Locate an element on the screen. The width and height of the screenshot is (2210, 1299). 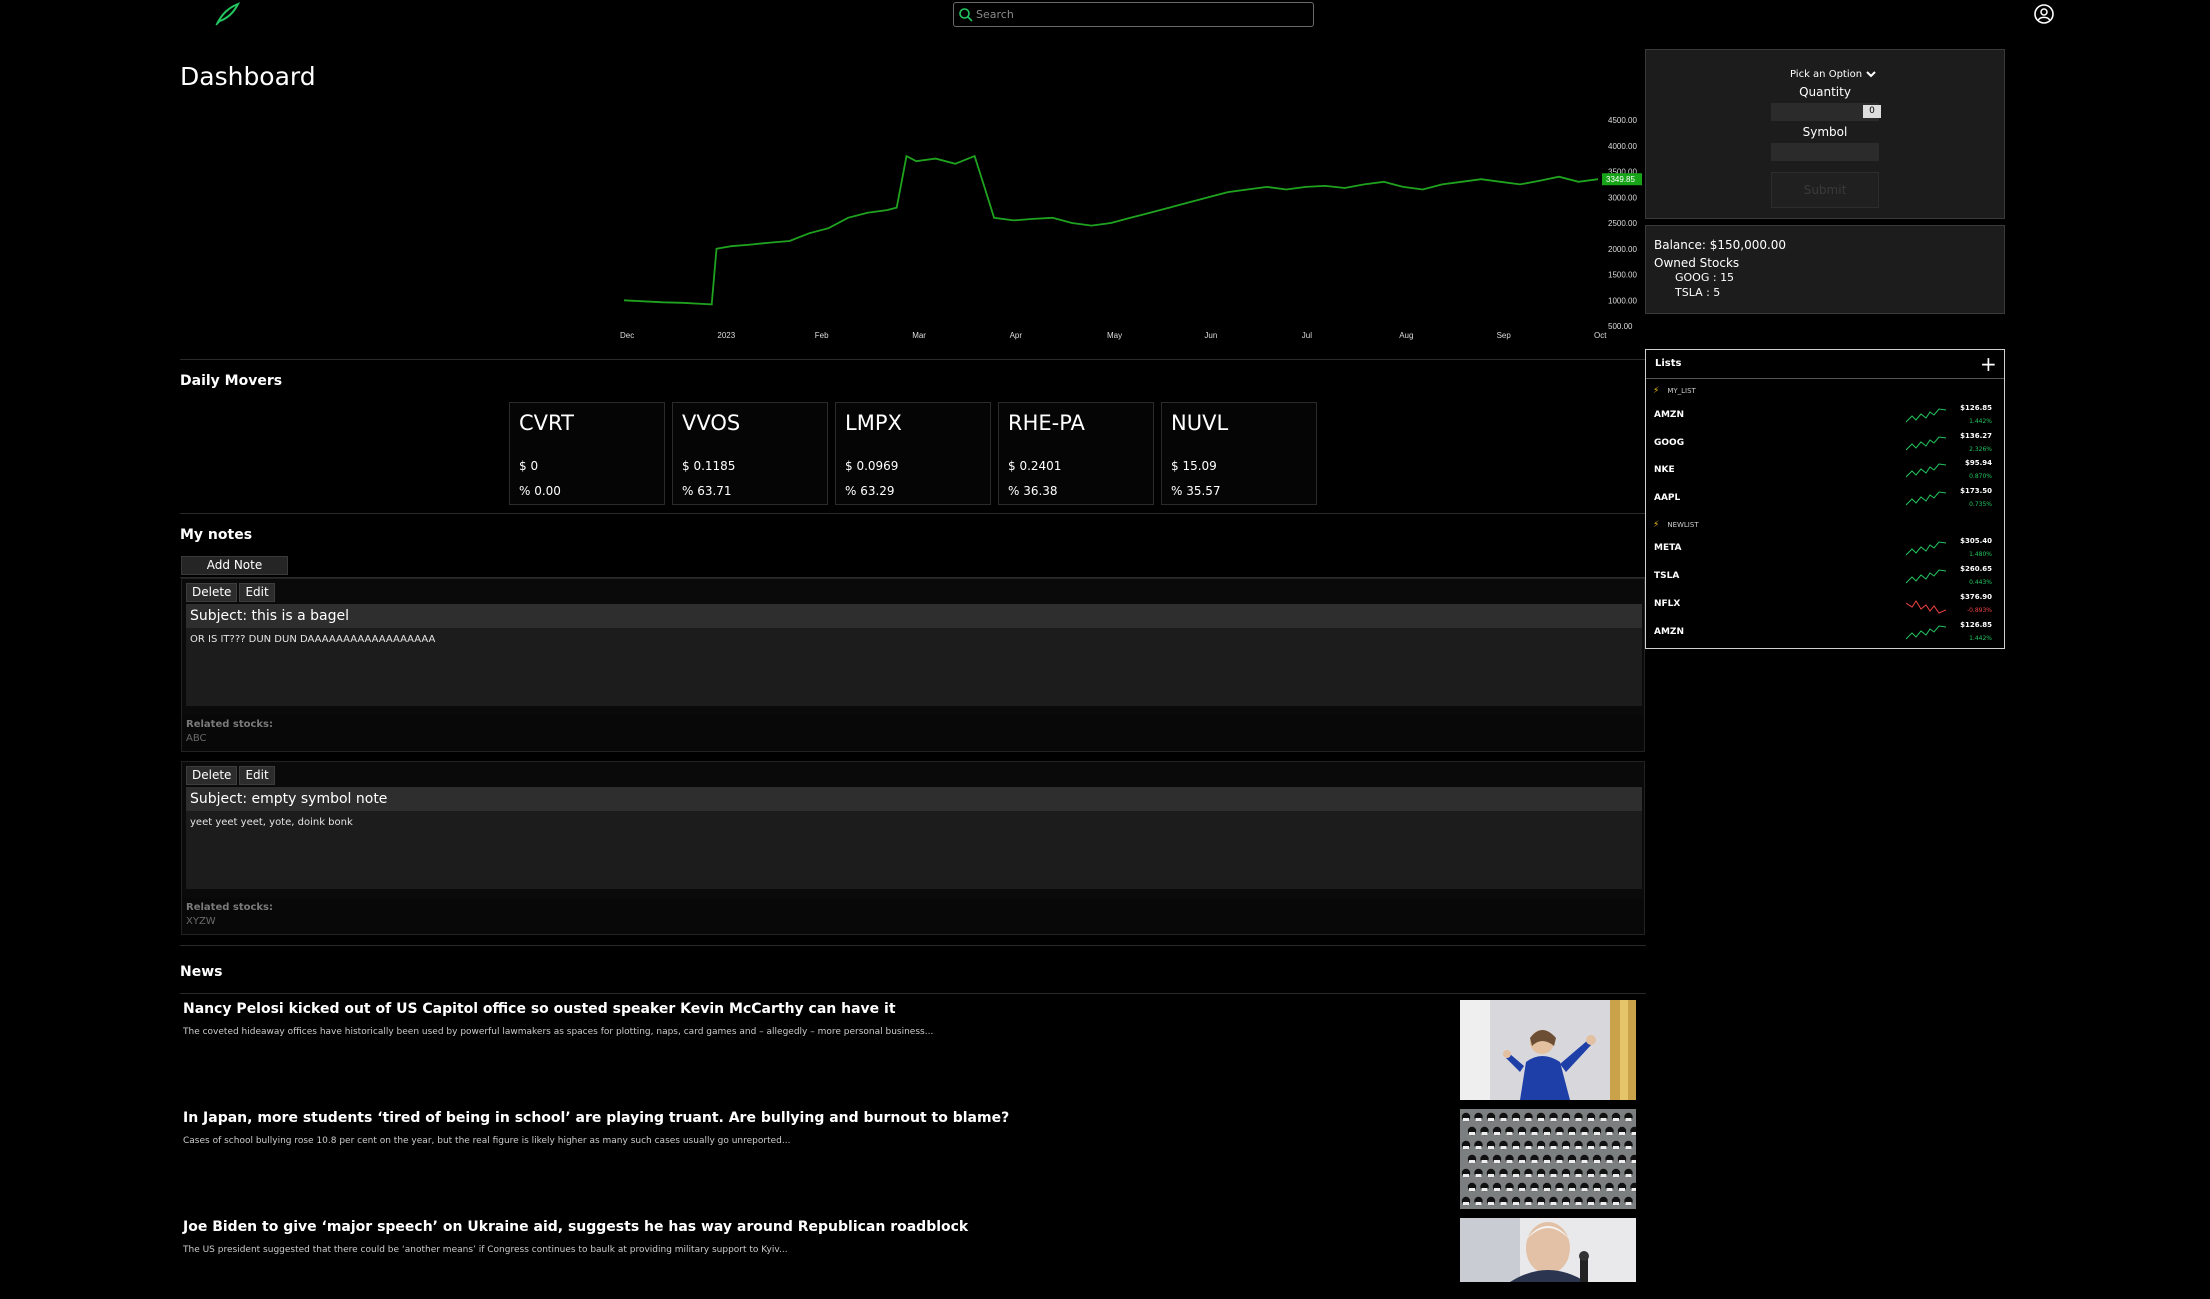
mover-percent: % 0.00 is located at coordinates (540, 491).